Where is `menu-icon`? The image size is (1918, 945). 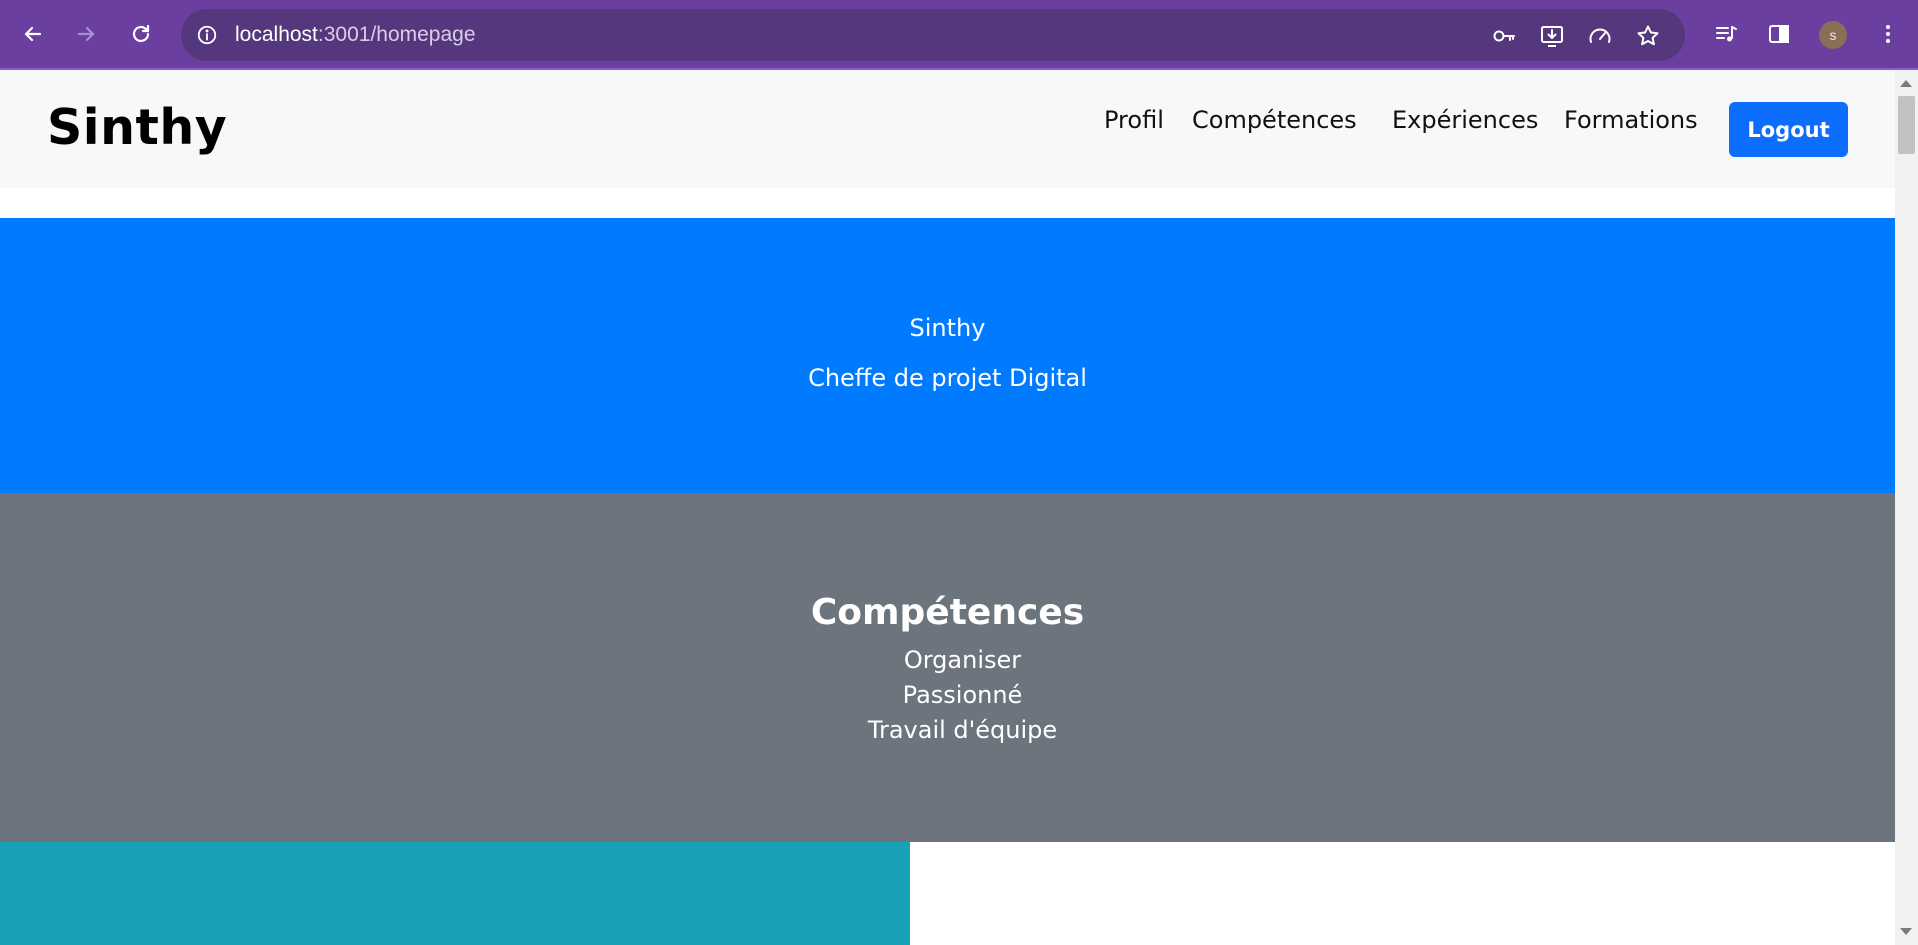
menu-icon is located at coordinates (1888, 34).